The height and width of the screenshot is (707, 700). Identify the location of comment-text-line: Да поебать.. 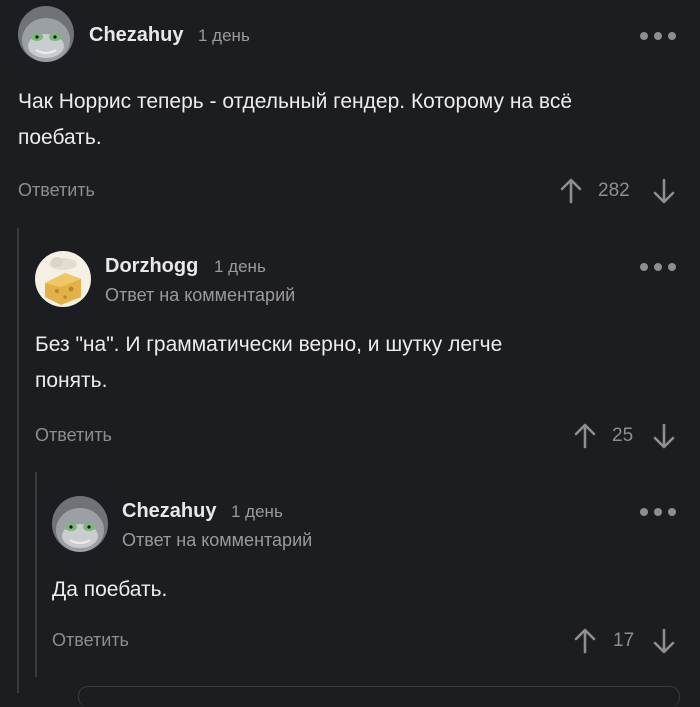
(110, 589).